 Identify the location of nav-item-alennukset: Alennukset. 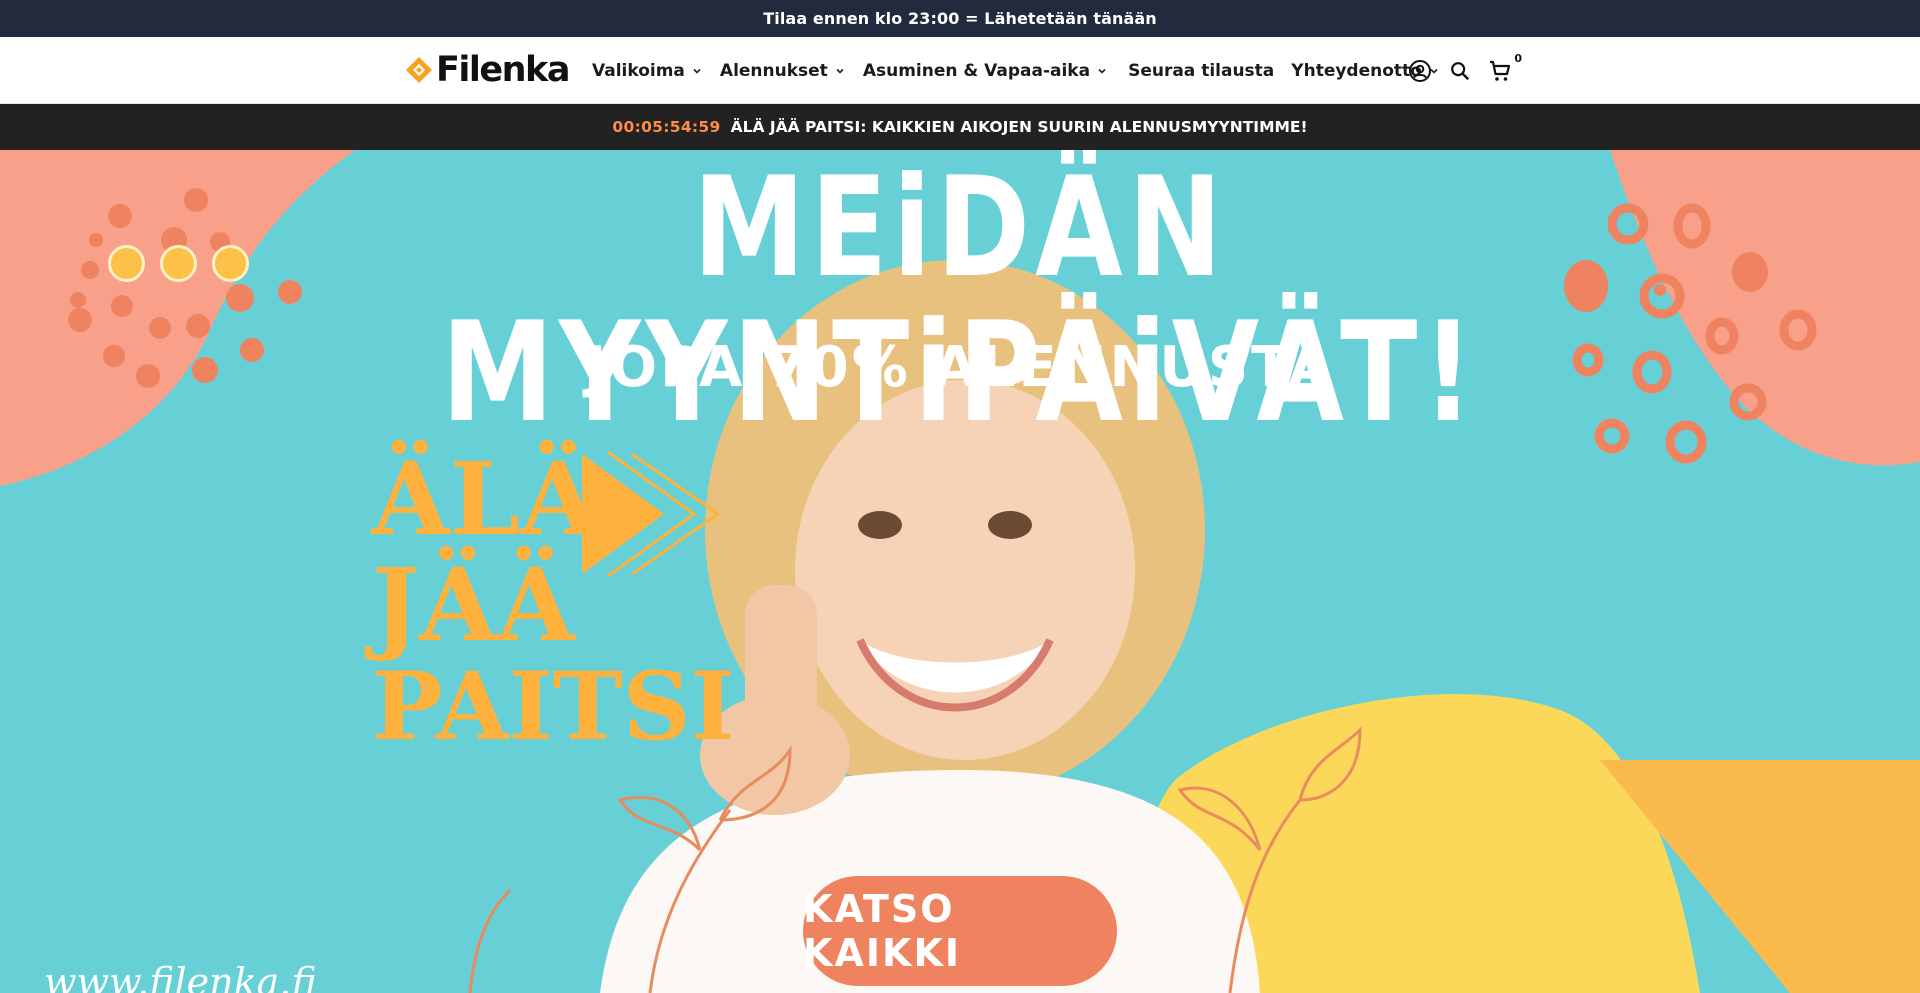
(782, 71).